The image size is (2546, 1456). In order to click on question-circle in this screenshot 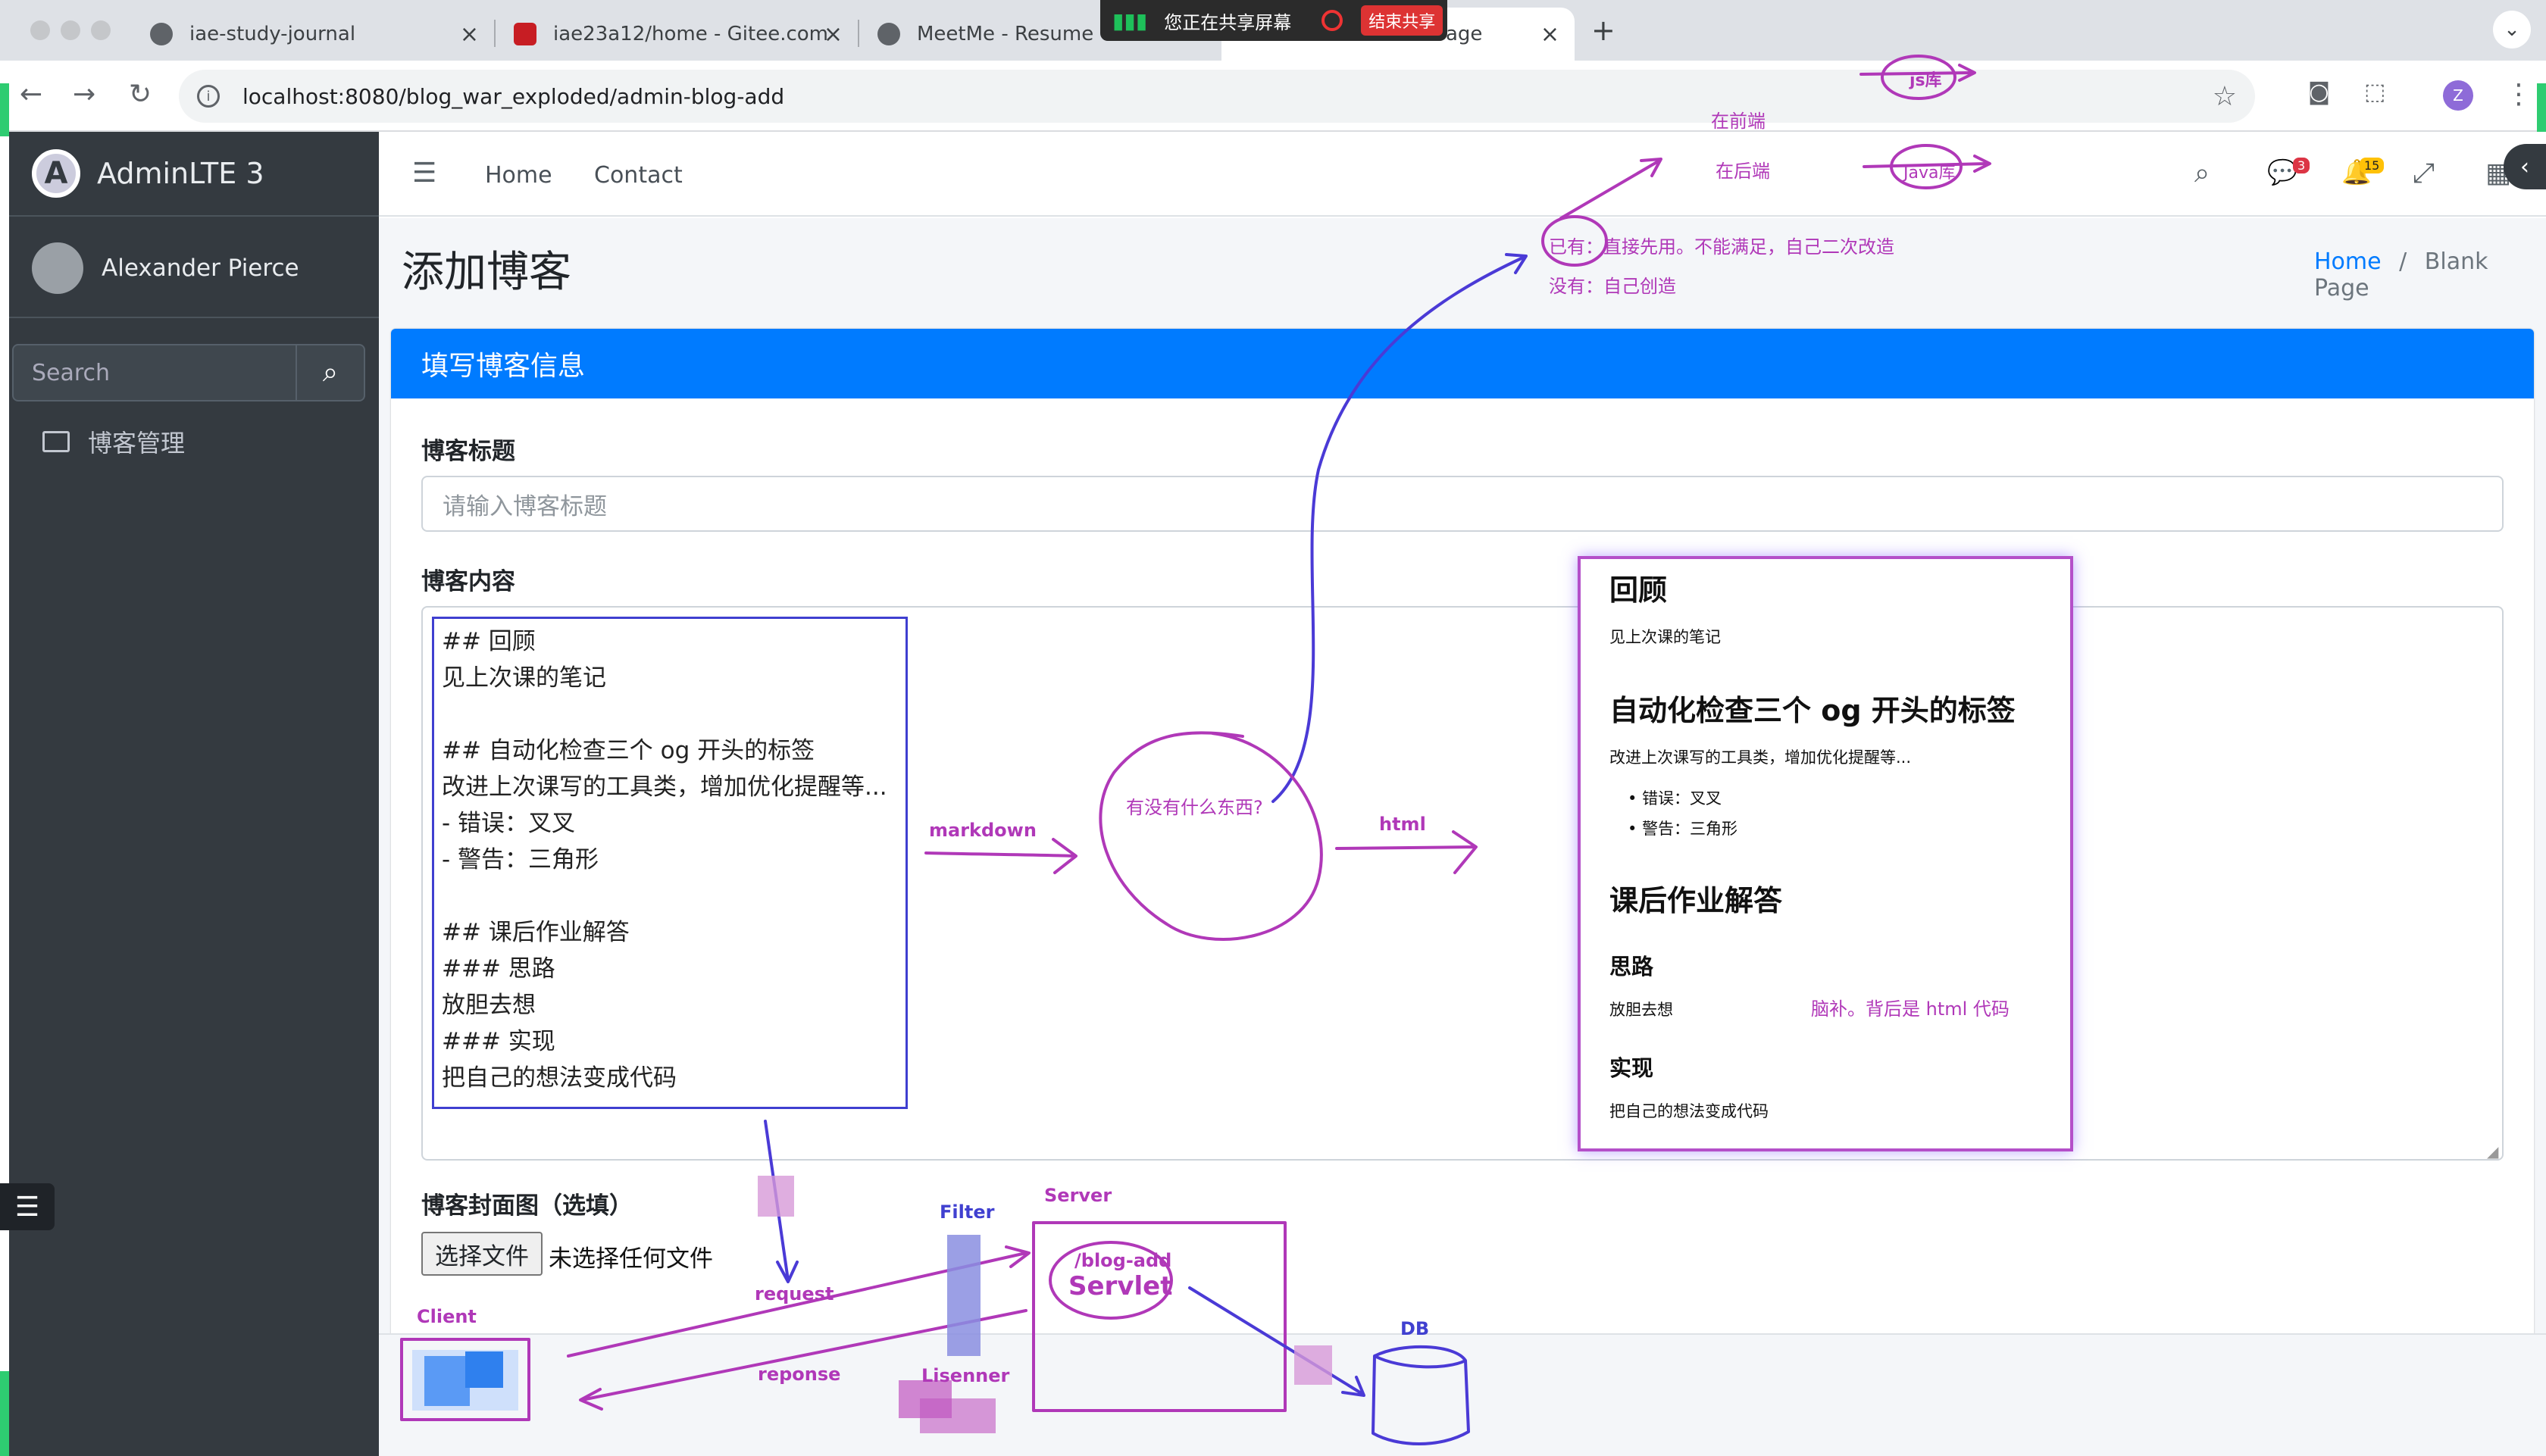, I will do `click(1211, 836)`.